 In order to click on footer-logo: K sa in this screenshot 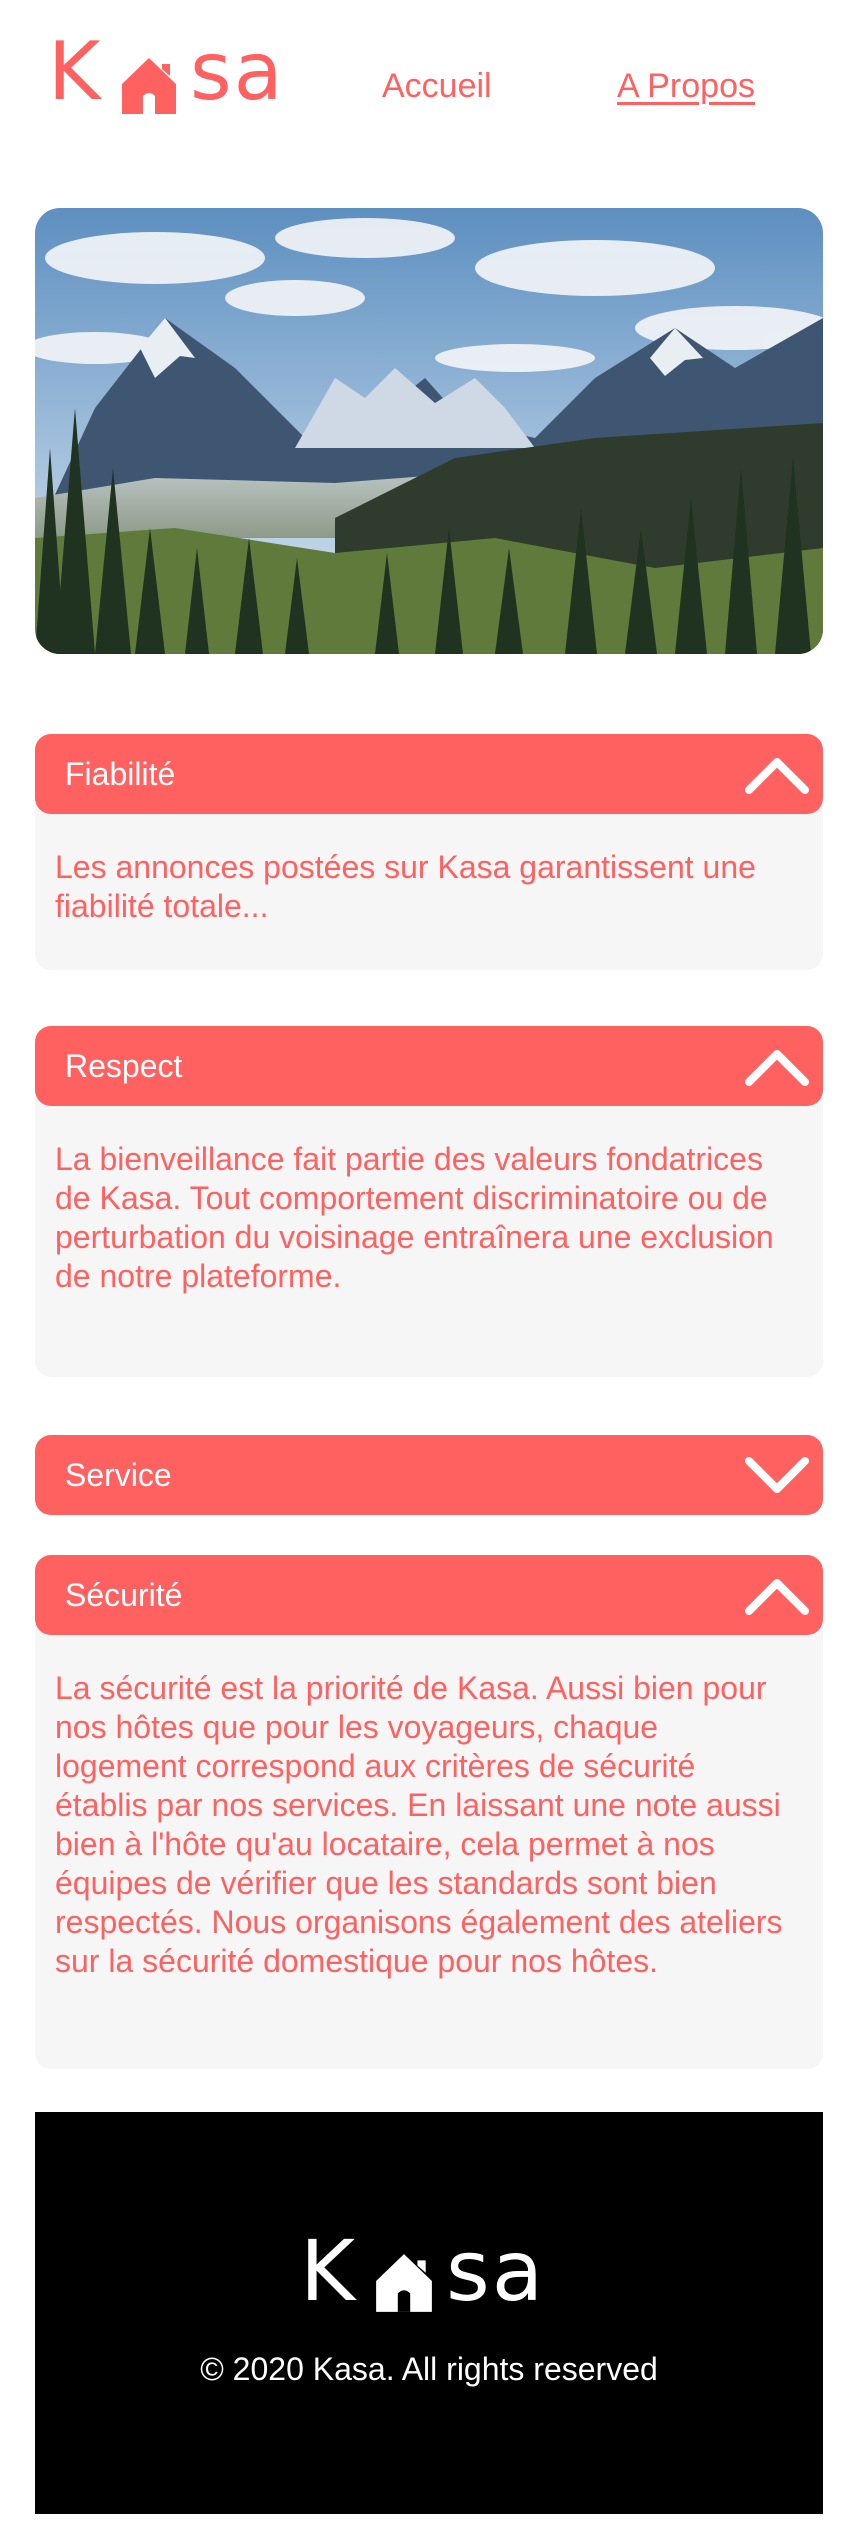, I will do `click(430, 2273)`.